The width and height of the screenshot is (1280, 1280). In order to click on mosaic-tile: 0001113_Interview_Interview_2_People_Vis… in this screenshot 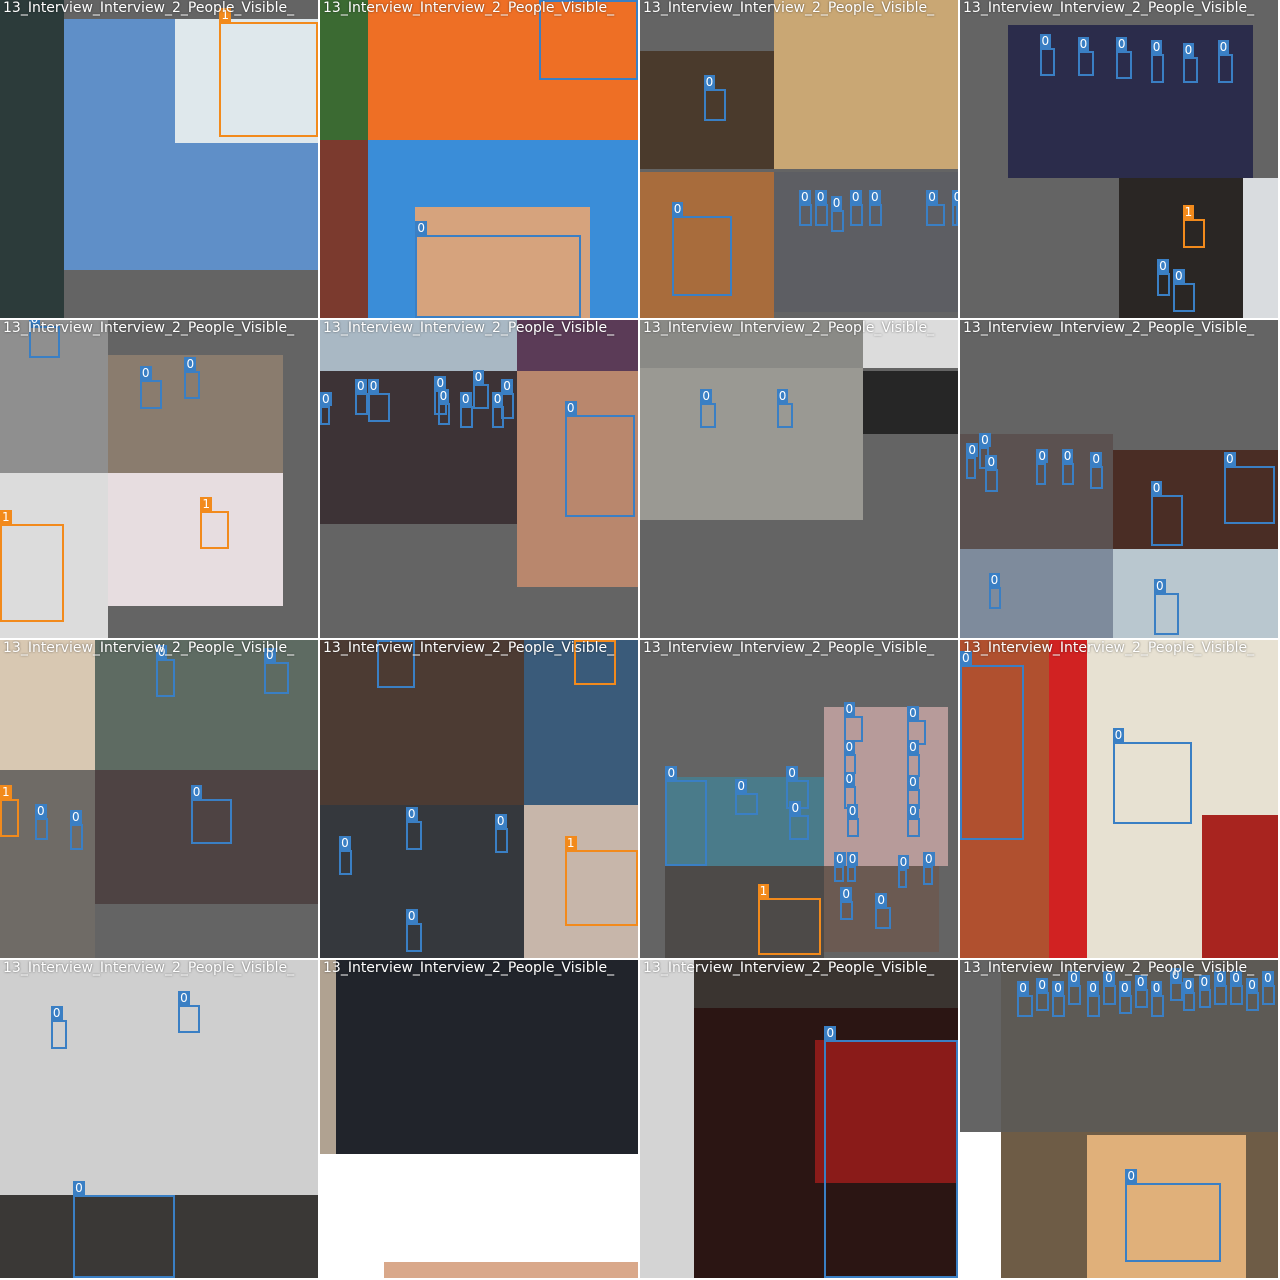, I will do `click(159, 479)`.